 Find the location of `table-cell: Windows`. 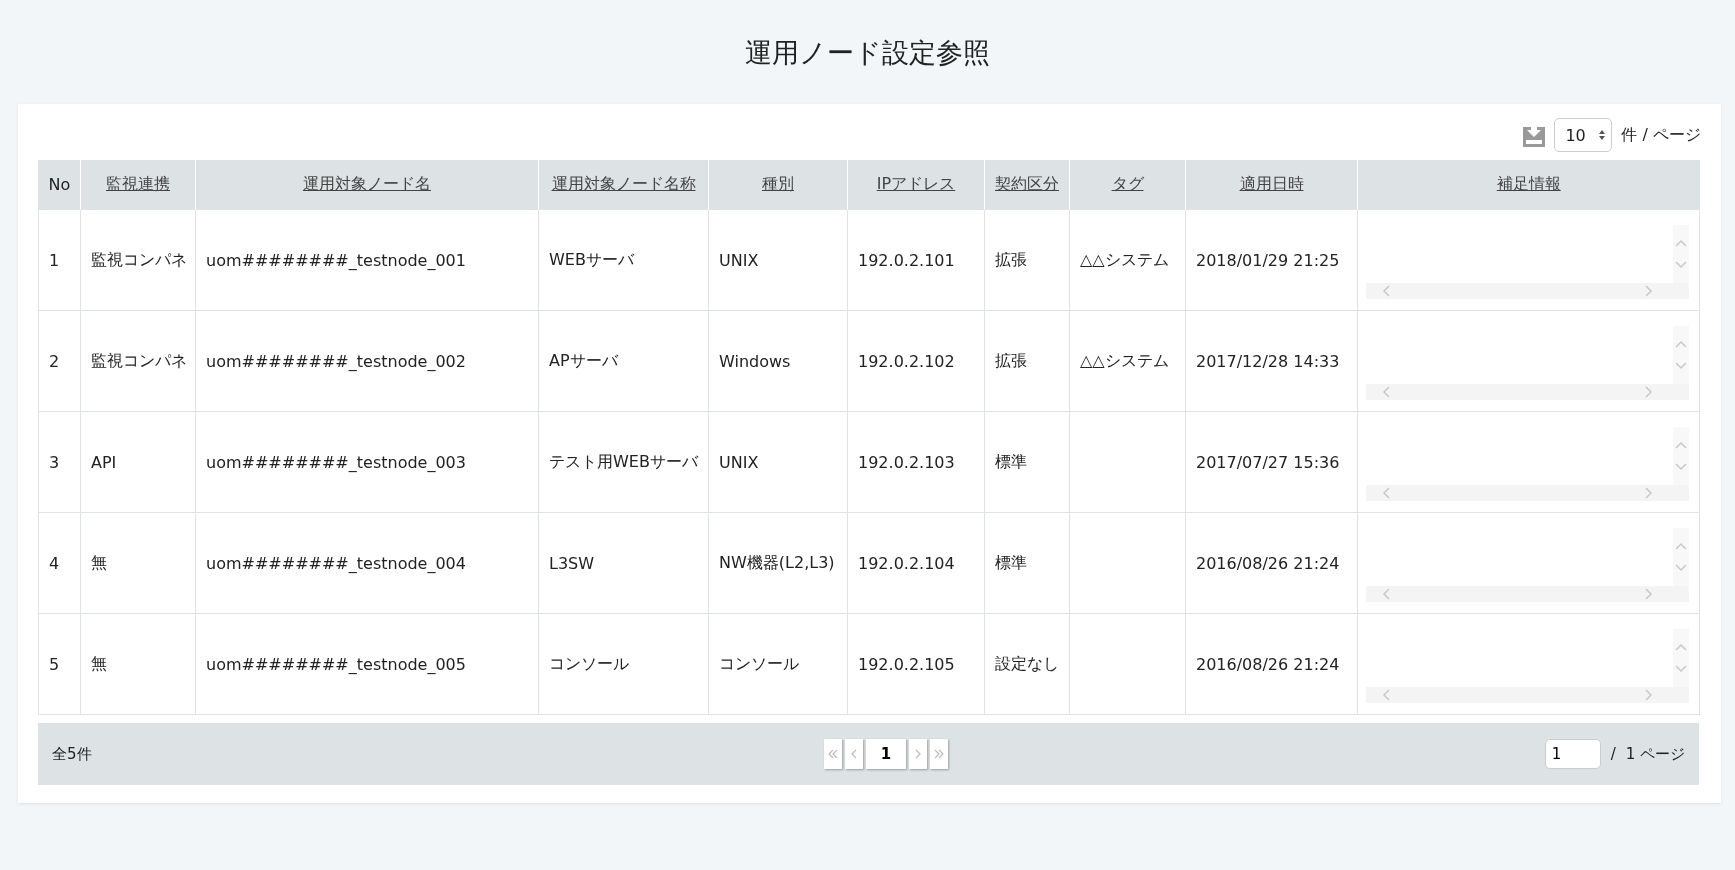

table-cell: Windows is located at coordinates (755, 361).